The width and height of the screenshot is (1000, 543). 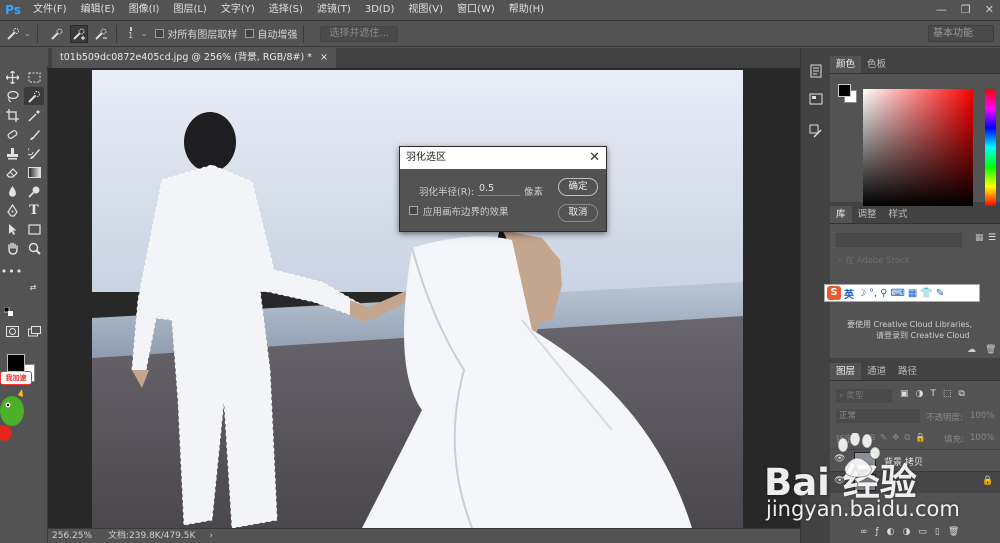 What do you see at coordinates (50, 10) in the screenshot?
I see `menu-file: 文件(F)` at bounding box center [50, 10].